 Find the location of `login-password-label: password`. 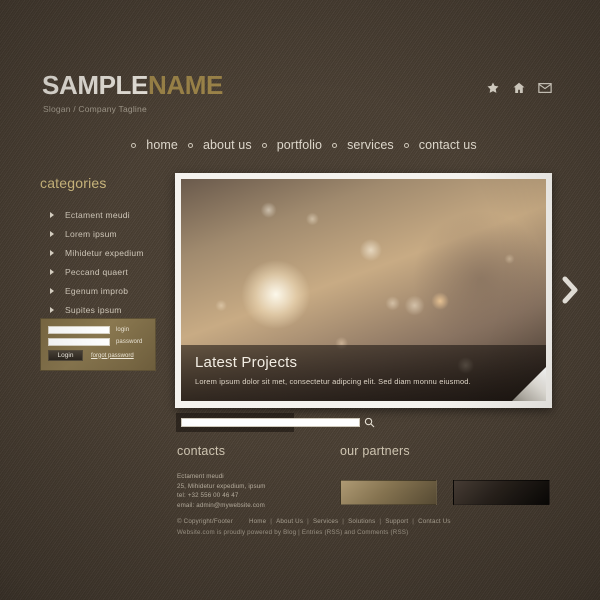

login-password-label: password is located at coordinates (129, 342).